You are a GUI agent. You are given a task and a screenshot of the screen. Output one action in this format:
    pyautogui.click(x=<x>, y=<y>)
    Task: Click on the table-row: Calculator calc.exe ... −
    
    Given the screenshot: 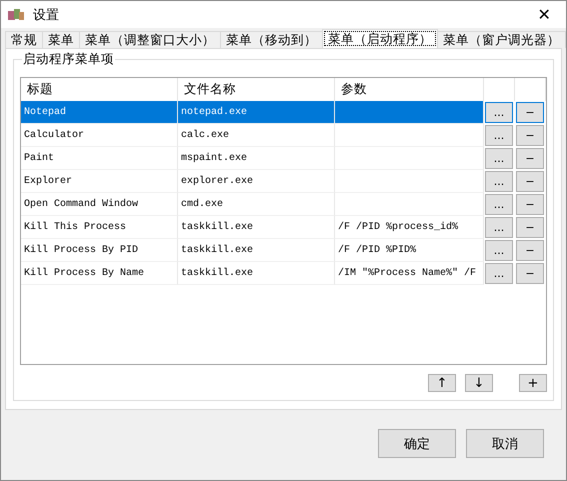 What is the action you would take?
    pyautogui.click(x=283, y=135)
    